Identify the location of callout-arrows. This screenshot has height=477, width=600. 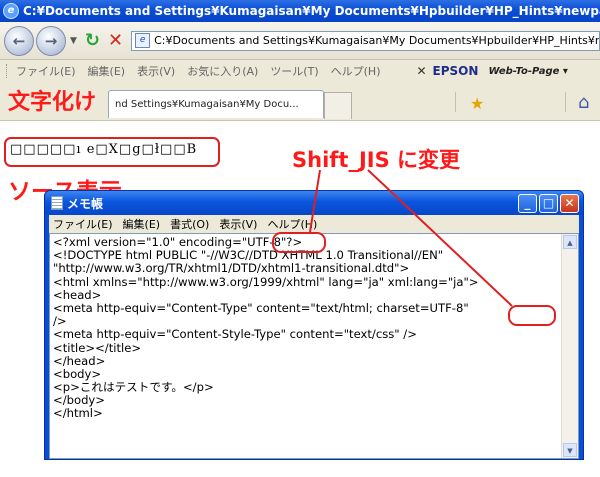
(411, 238).